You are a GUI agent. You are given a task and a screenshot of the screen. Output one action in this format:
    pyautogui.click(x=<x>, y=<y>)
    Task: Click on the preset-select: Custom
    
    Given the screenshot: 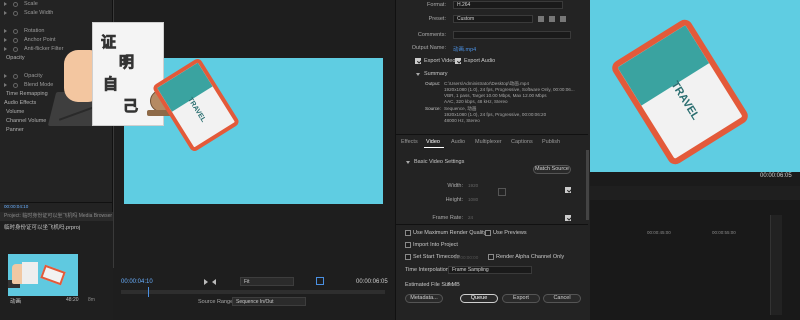 What is the action you would take?
    pyautogui.click(x=493, y=19)
    